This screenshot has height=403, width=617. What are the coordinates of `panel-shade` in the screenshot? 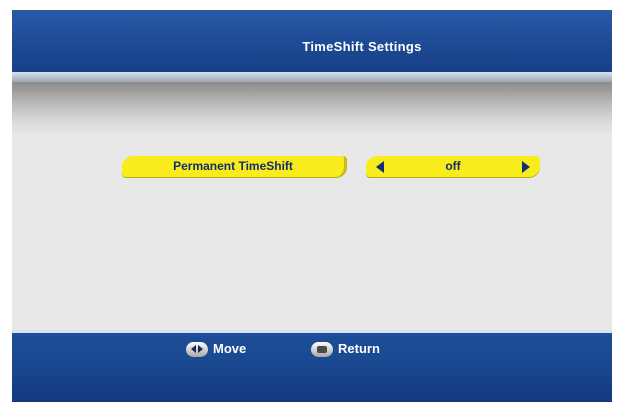 It's located at (312, 108).